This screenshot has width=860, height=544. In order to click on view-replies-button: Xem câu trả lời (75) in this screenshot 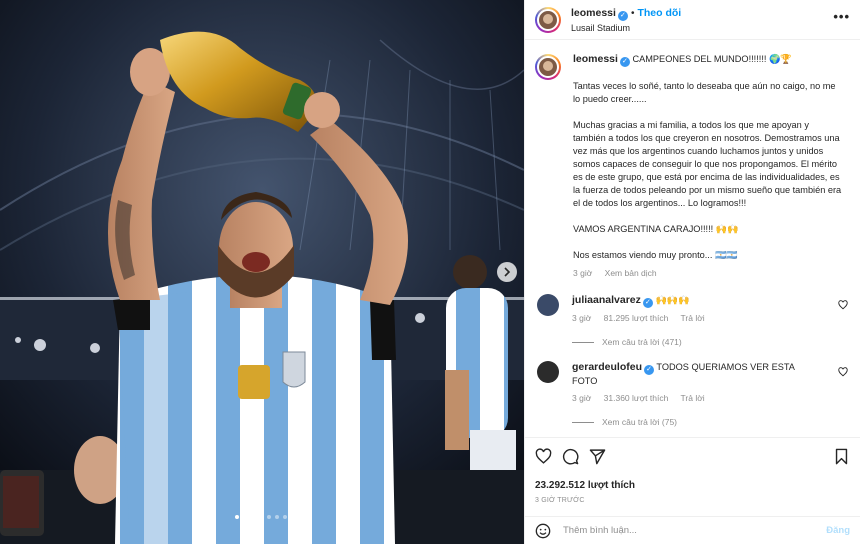, I will do `click(711, 422)`.